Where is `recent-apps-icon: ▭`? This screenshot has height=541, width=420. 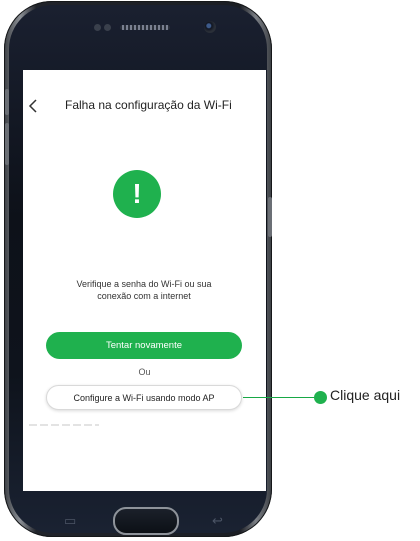 recent-apps-icon: ▭ is located at coordinates (70, 520).